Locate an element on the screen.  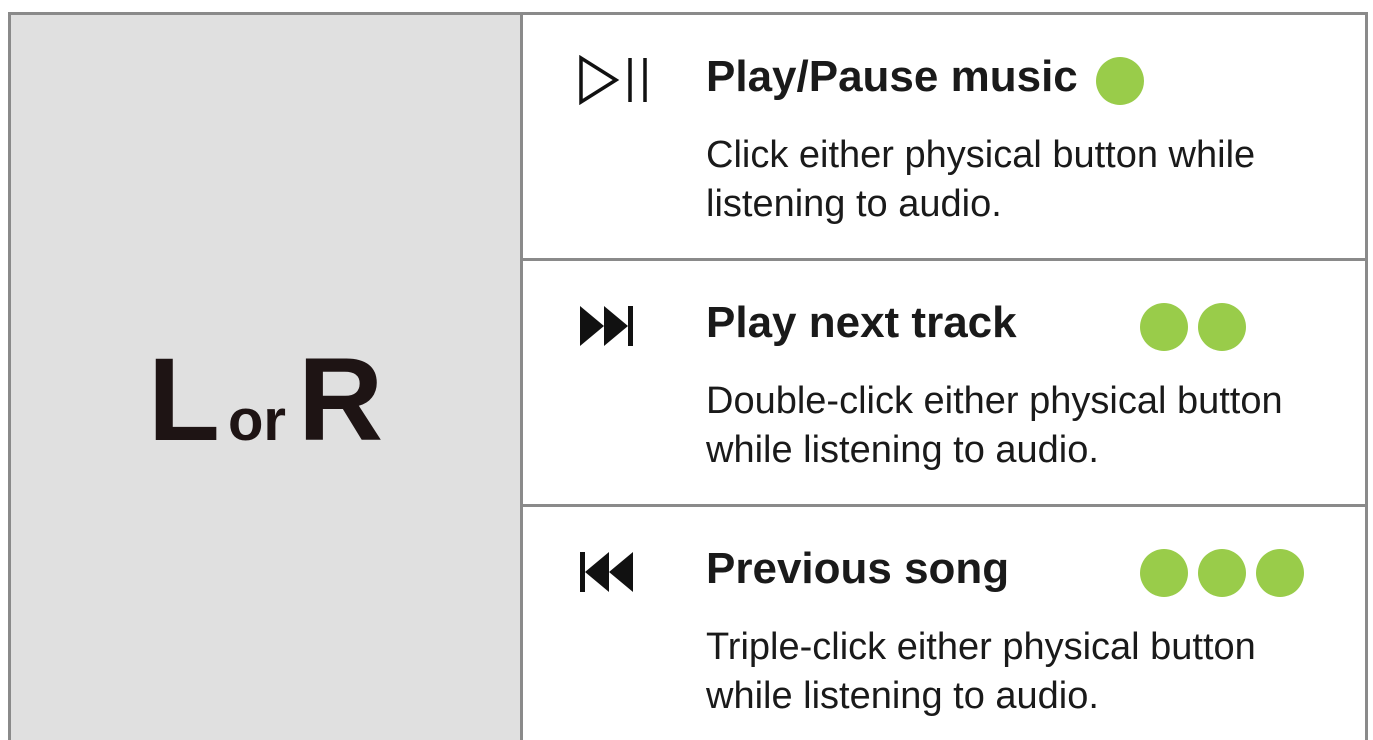
previous-track-icon is located at coordinates (606, 572).